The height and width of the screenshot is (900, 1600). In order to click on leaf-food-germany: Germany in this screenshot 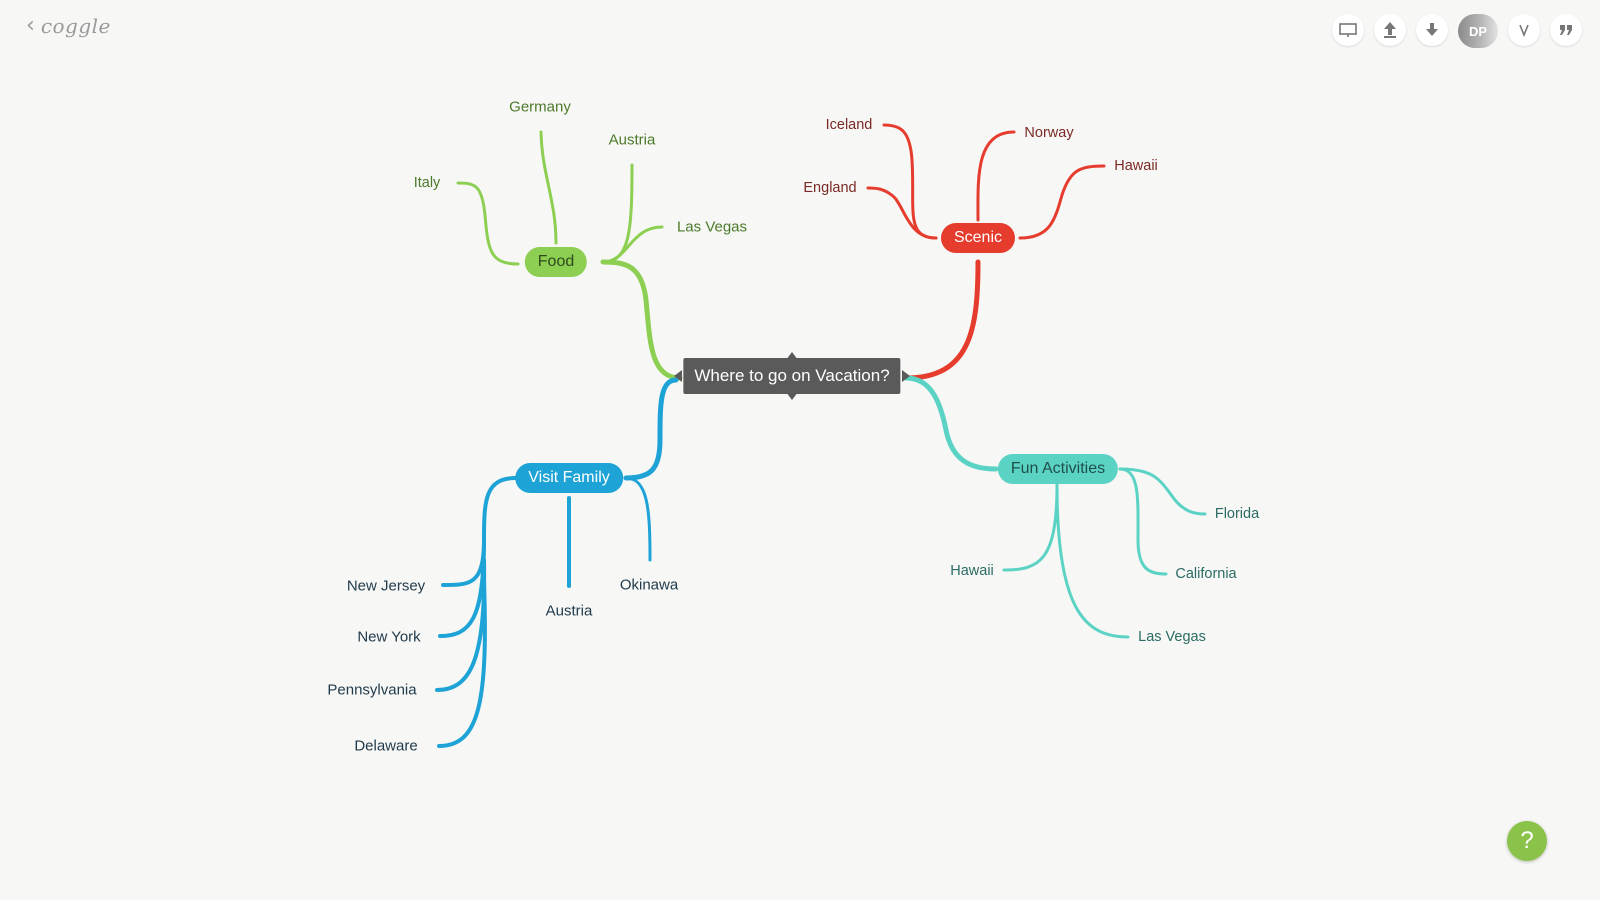, I will do `click(540, 107)`.